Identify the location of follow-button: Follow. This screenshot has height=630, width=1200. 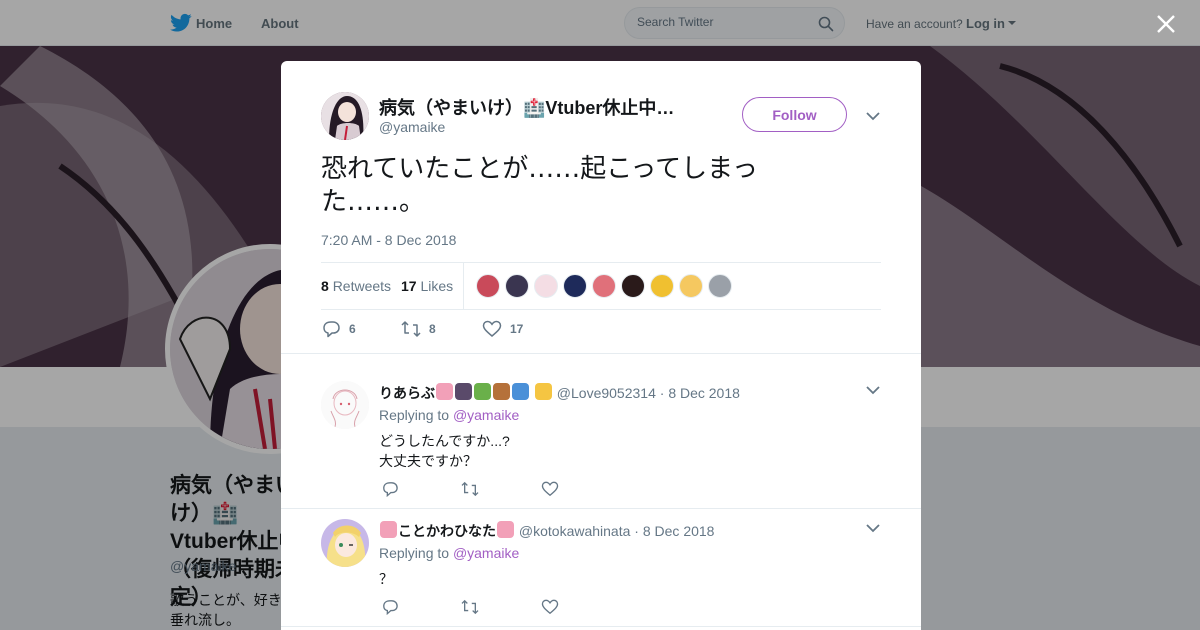
(794, 114).